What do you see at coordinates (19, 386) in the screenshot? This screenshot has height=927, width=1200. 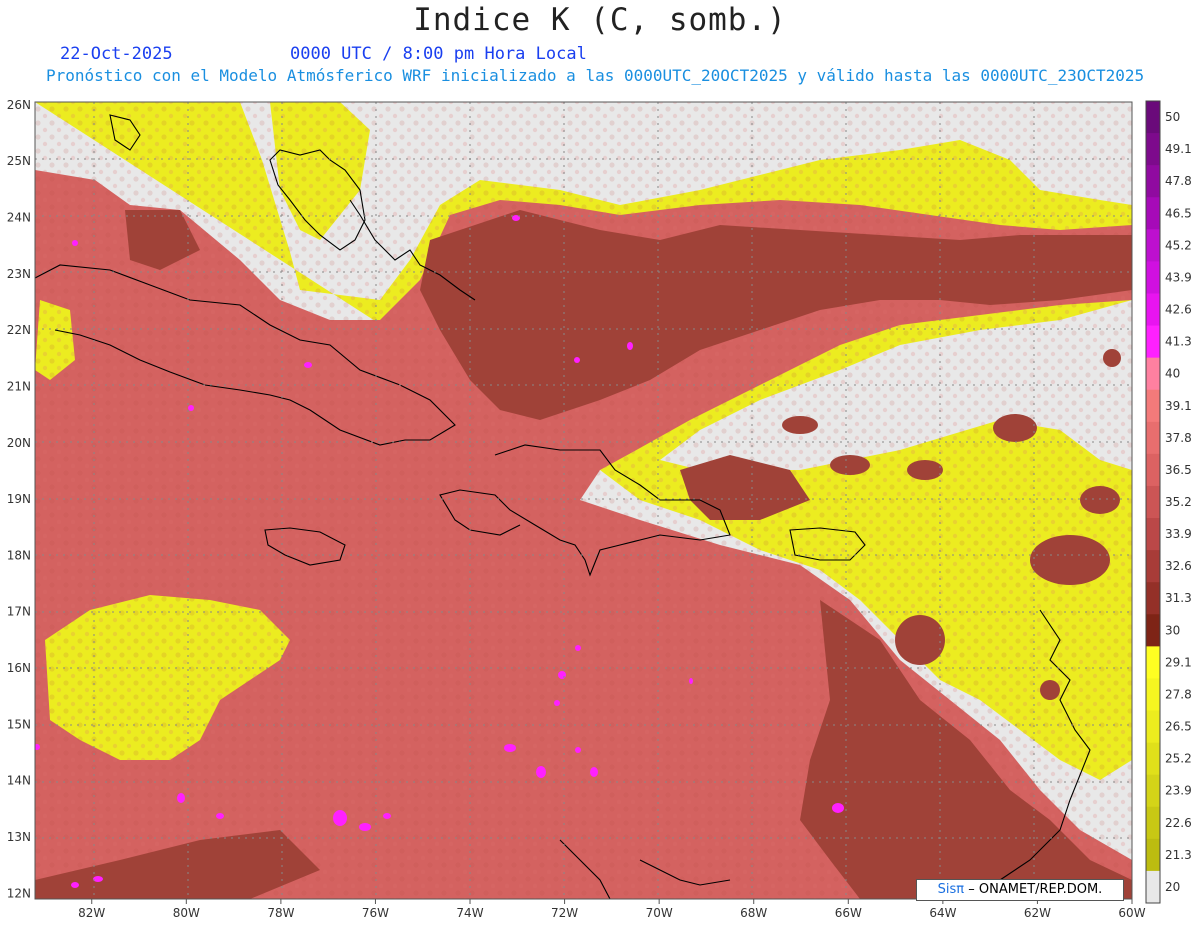 I see `lat-label: 21N` at bounding box center [19, 386].